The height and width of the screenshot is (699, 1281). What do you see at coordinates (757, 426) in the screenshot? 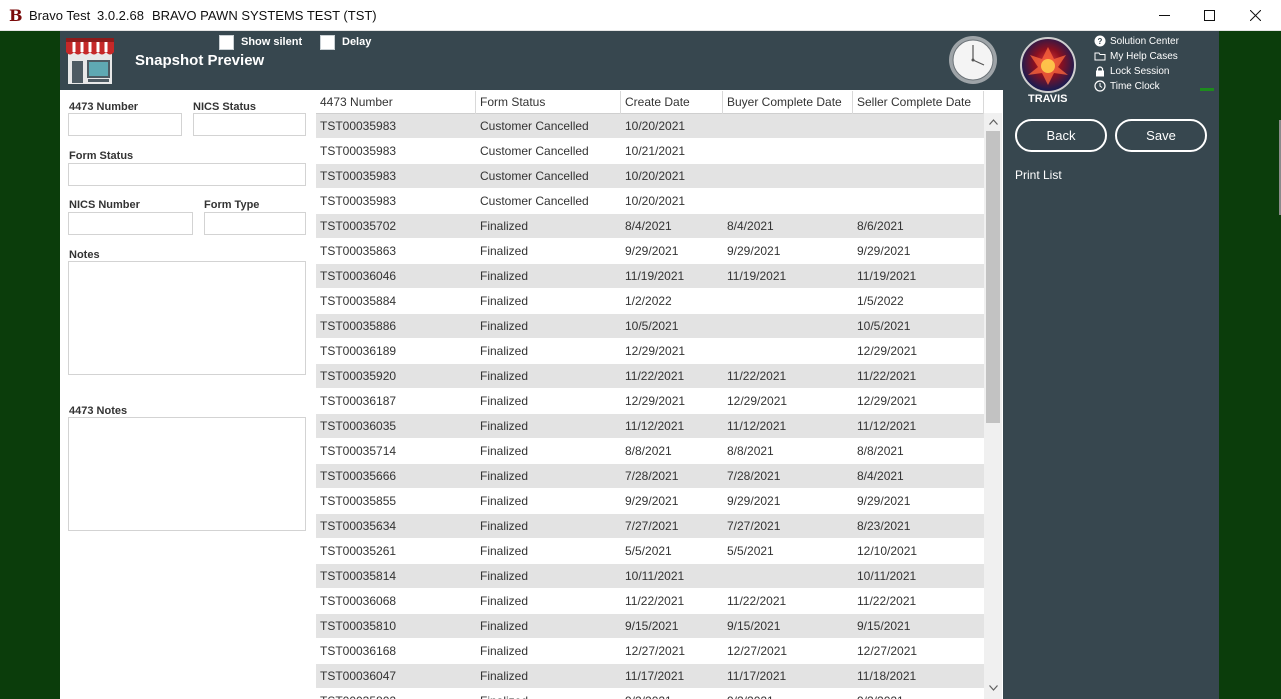
I see `cell-buyer-complete-date: 11/12/2021` at bounding box center [757, 426].